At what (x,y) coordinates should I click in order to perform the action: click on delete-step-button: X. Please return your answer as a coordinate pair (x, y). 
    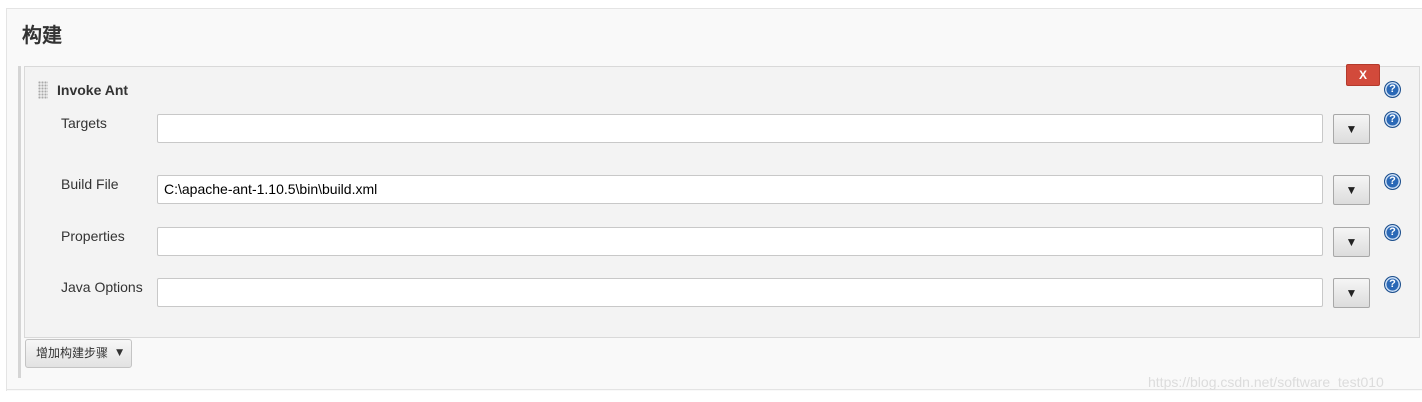
    Looking at the image, I should click on (1363, 75).